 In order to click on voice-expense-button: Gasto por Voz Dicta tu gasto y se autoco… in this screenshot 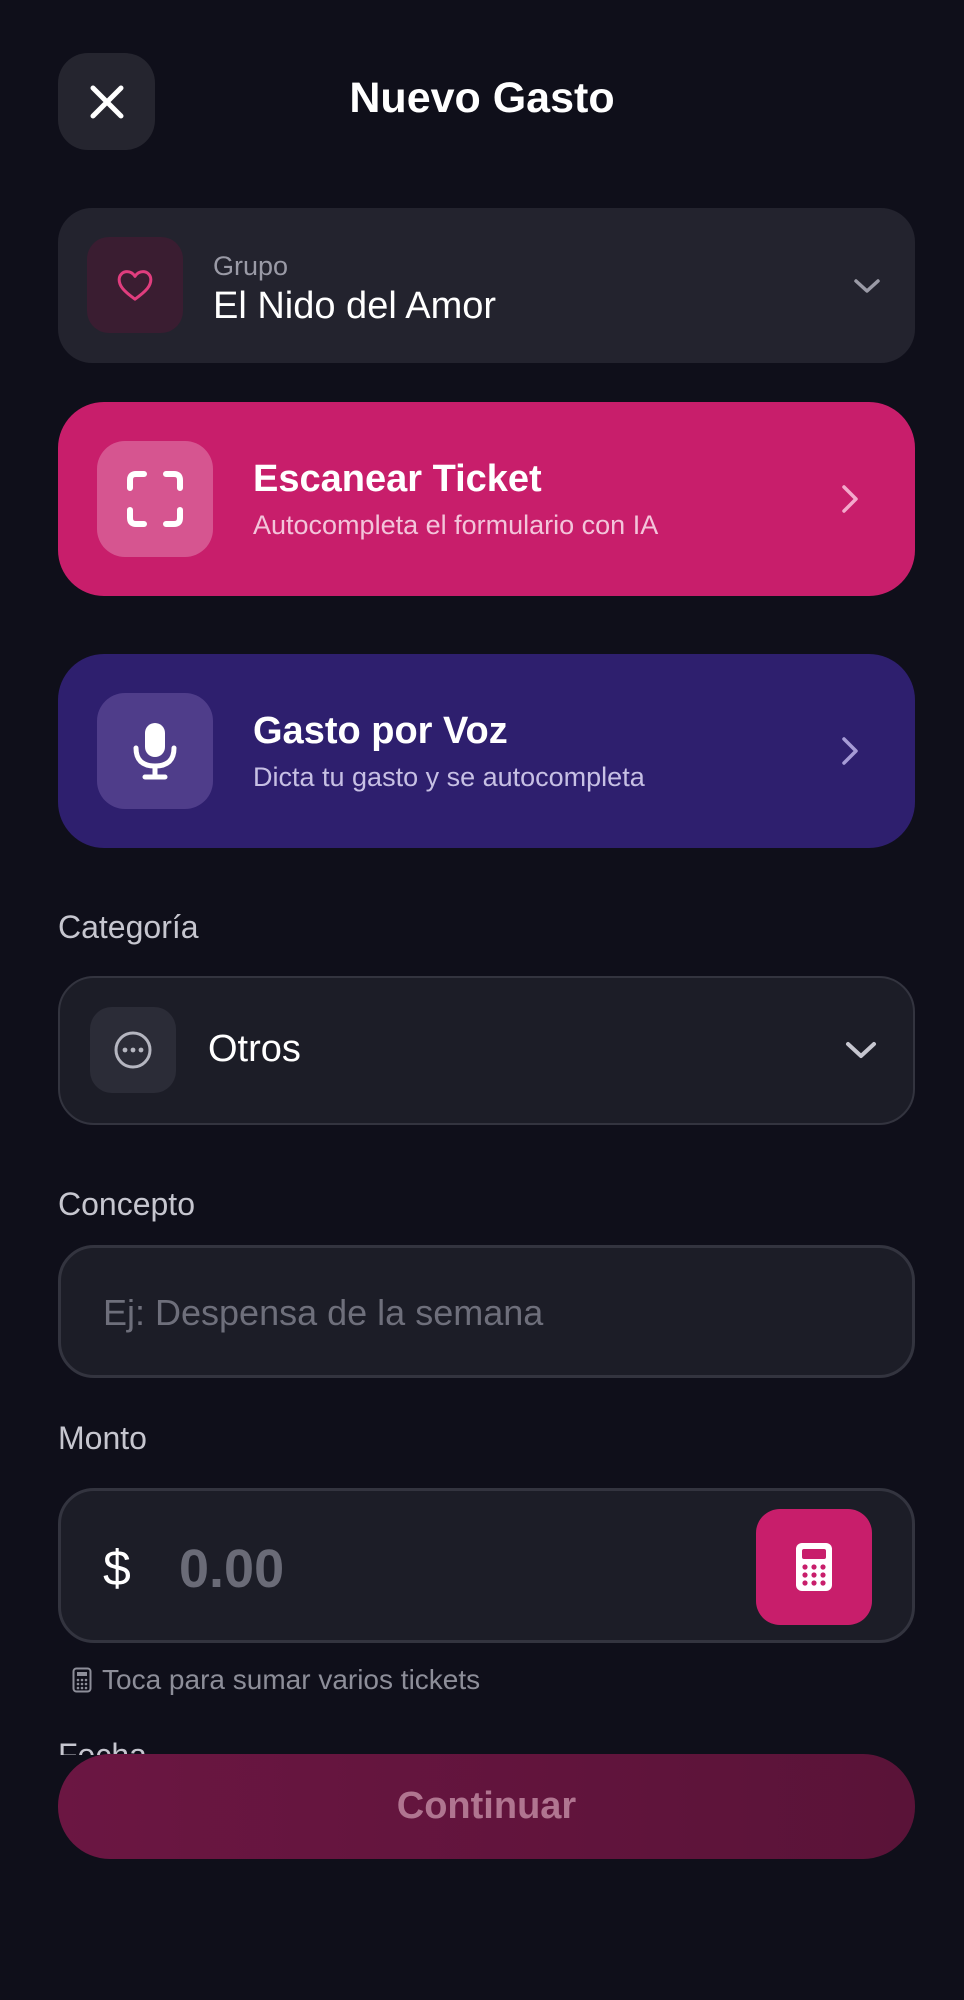, I will do `click(486, 751)`.